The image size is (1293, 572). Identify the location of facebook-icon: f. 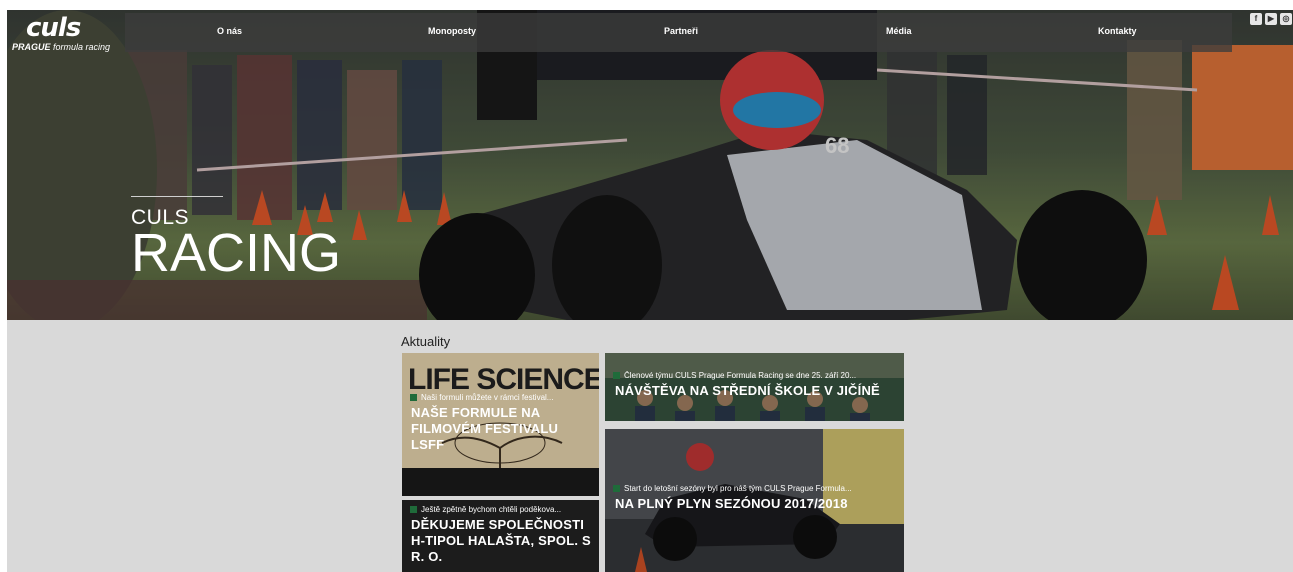
(1256, 19).